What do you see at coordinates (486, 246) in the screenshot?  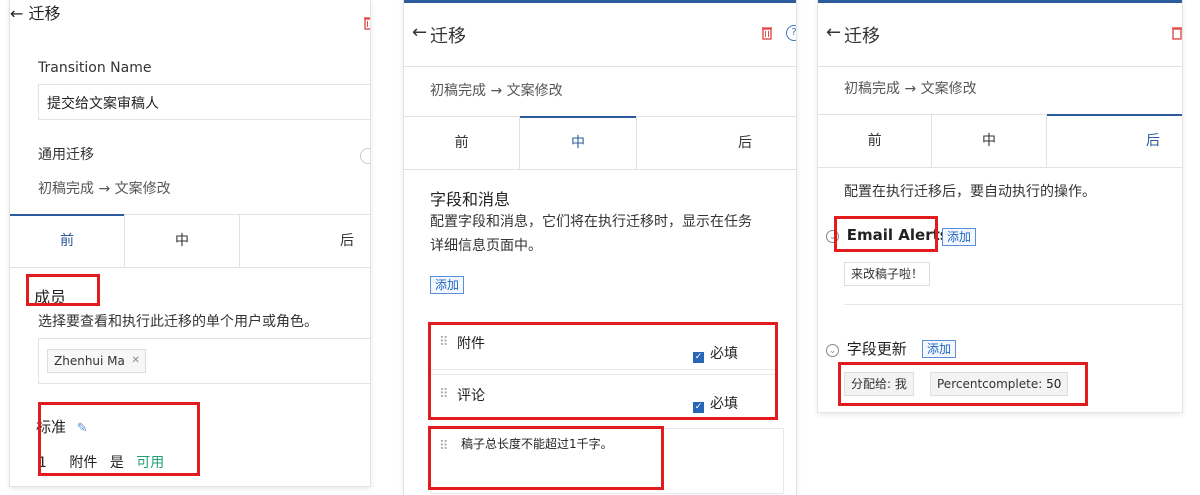 I see `fields-messages-desc-line2: 详细信息页面中。` at bounding box center [486, 246].